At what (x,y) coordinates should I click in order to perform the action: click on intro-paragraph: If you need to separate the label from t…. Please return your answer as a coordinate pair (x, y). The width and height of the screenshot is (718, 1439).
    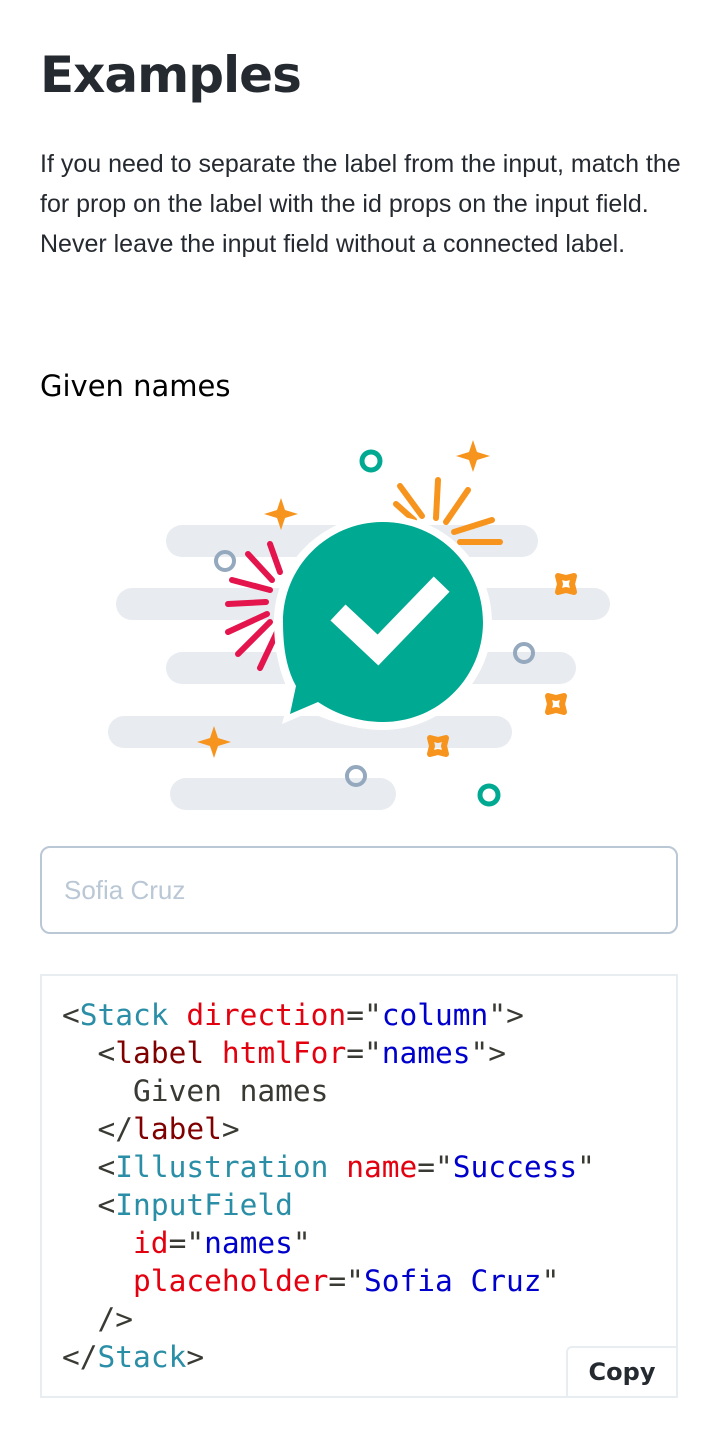
    Looking at the image, I should click on (360, 204).